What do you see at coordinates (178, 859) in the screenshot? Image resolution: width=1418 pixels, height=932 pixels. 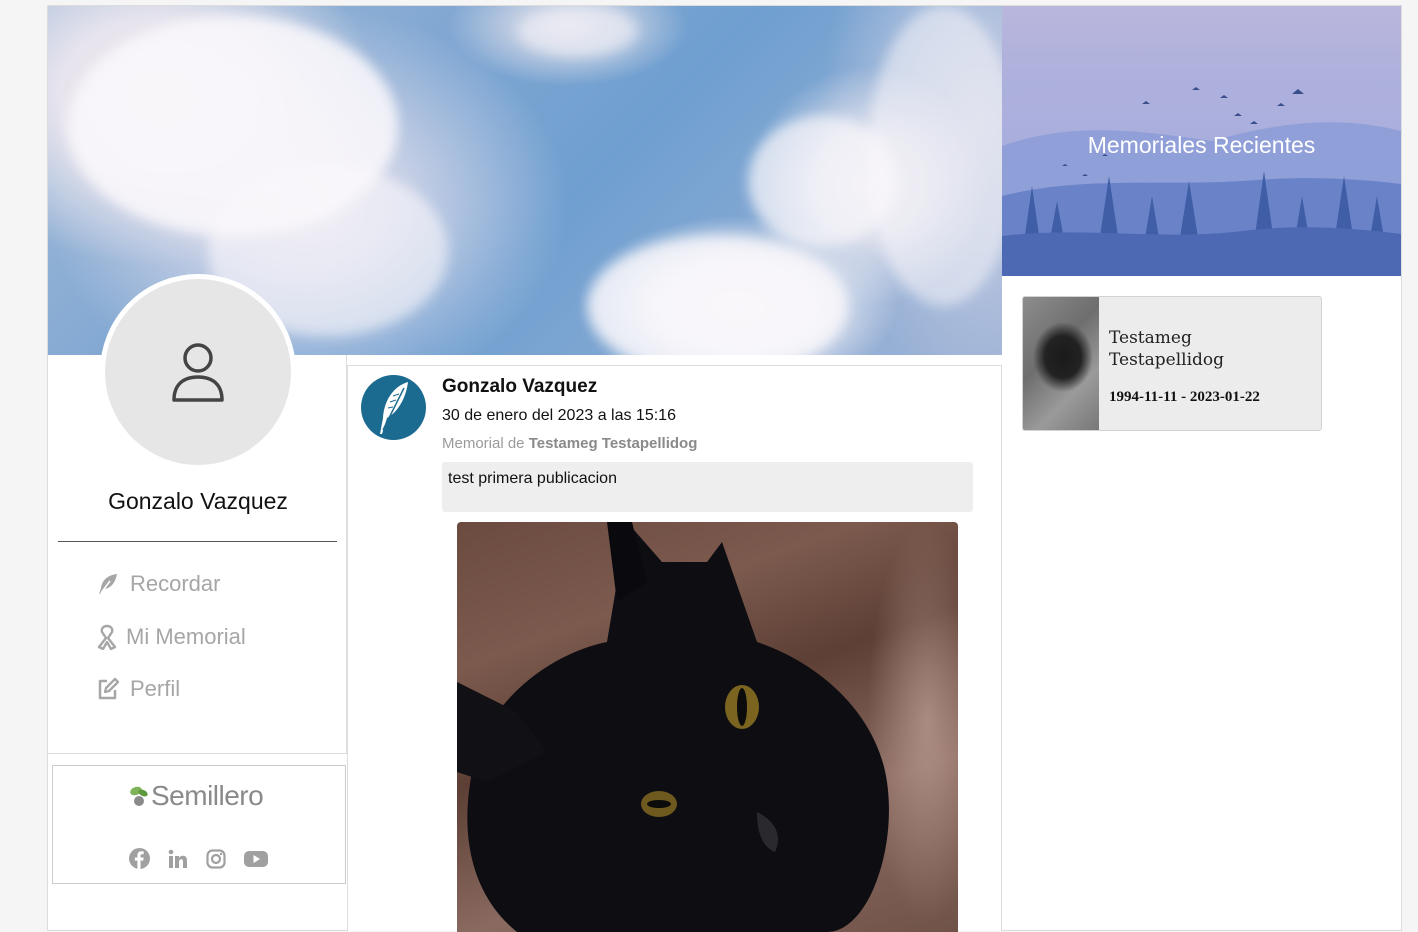 I see `linkedin-icon` at bounding box center [178, 859].